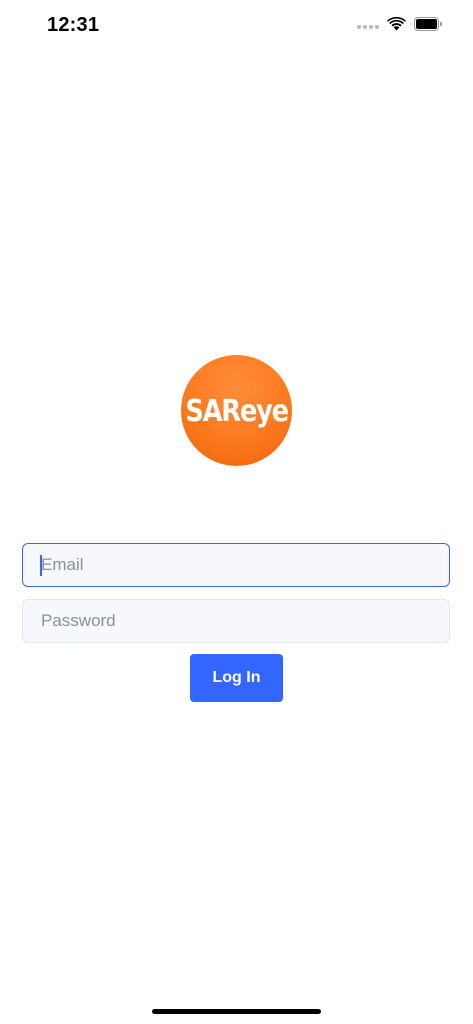 This screenshot has height=1024, width=473. I want to click on app-logo: SAReye, so click(236, 410).